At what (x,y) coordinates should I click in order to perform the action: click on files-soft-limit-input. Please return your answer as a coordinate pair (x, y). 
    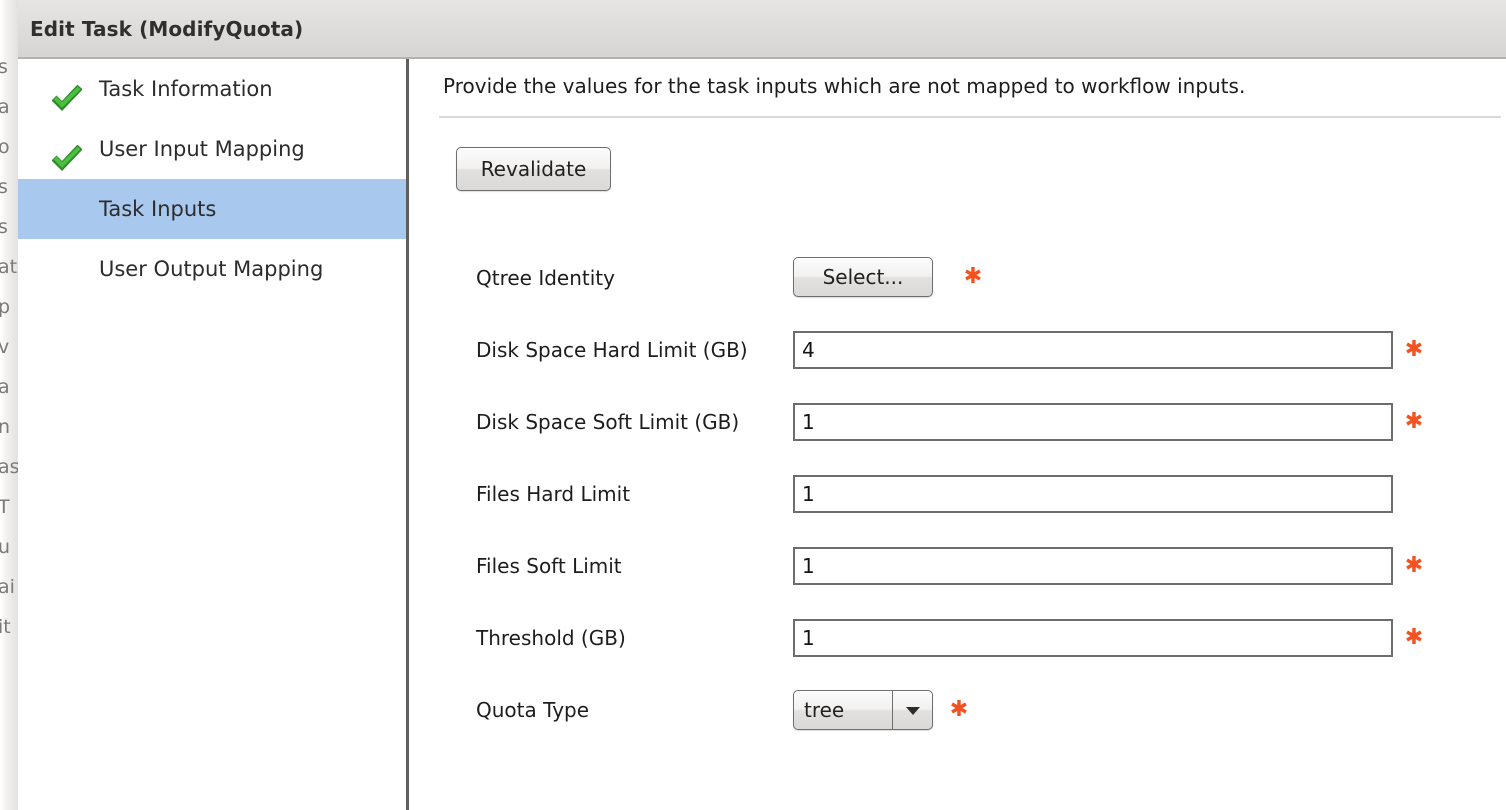
    Looking at the image, I should click on (1093, 566).